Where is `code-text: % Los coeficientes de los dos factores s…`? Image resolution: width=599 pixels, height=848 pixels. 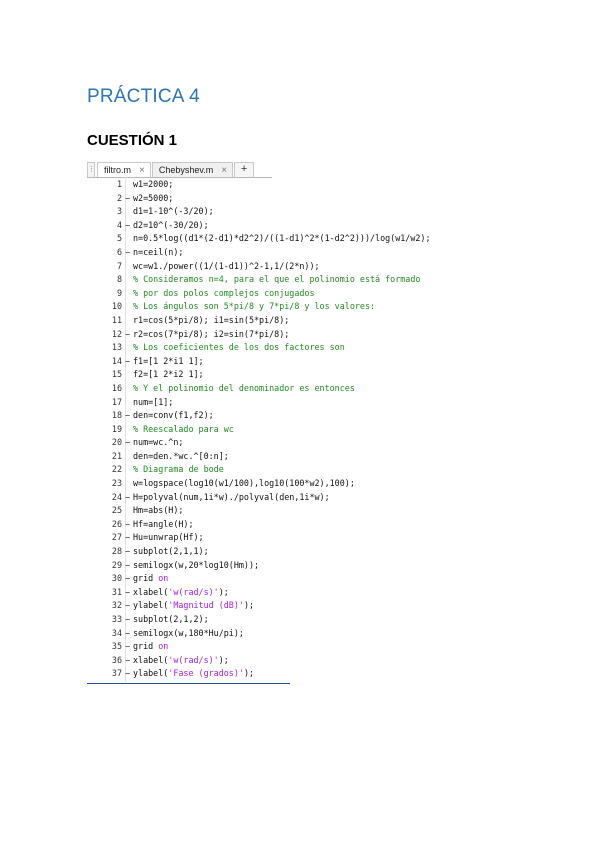
code-text: % Los coeficientes de los dos factores s… is located at coordinates (239, 348).